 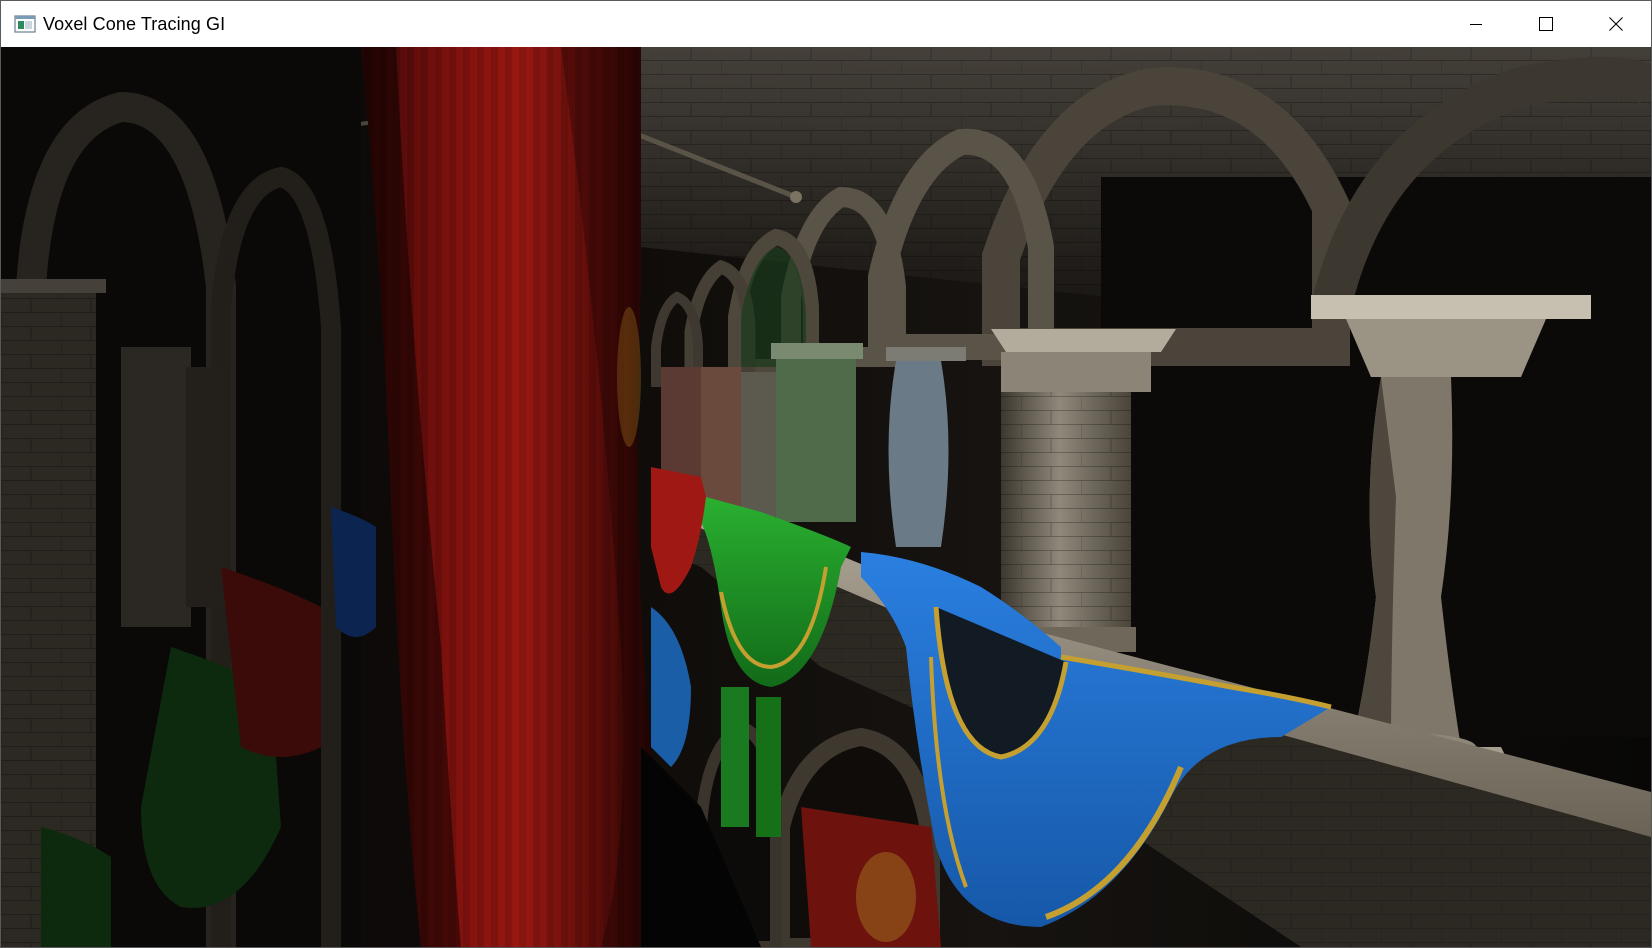 I want to click on close-button, so click(x=1616, y=24).